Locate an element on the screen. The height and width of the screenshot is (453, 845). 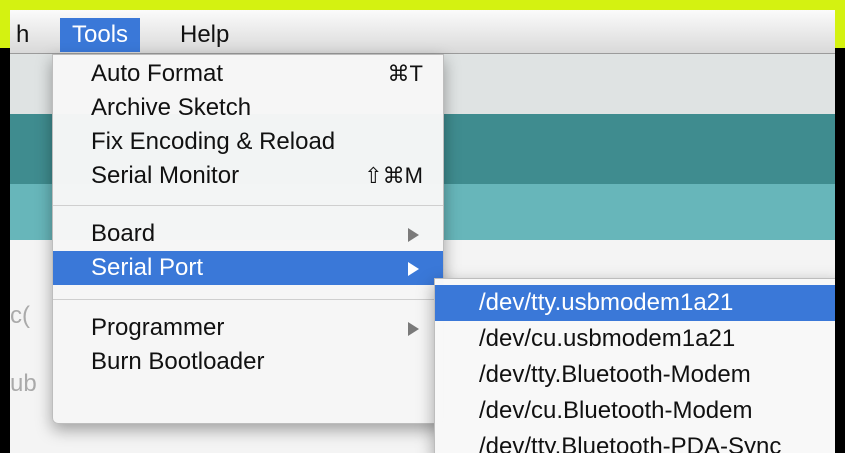
menu-help: Help is located at coordinates (204, 35).